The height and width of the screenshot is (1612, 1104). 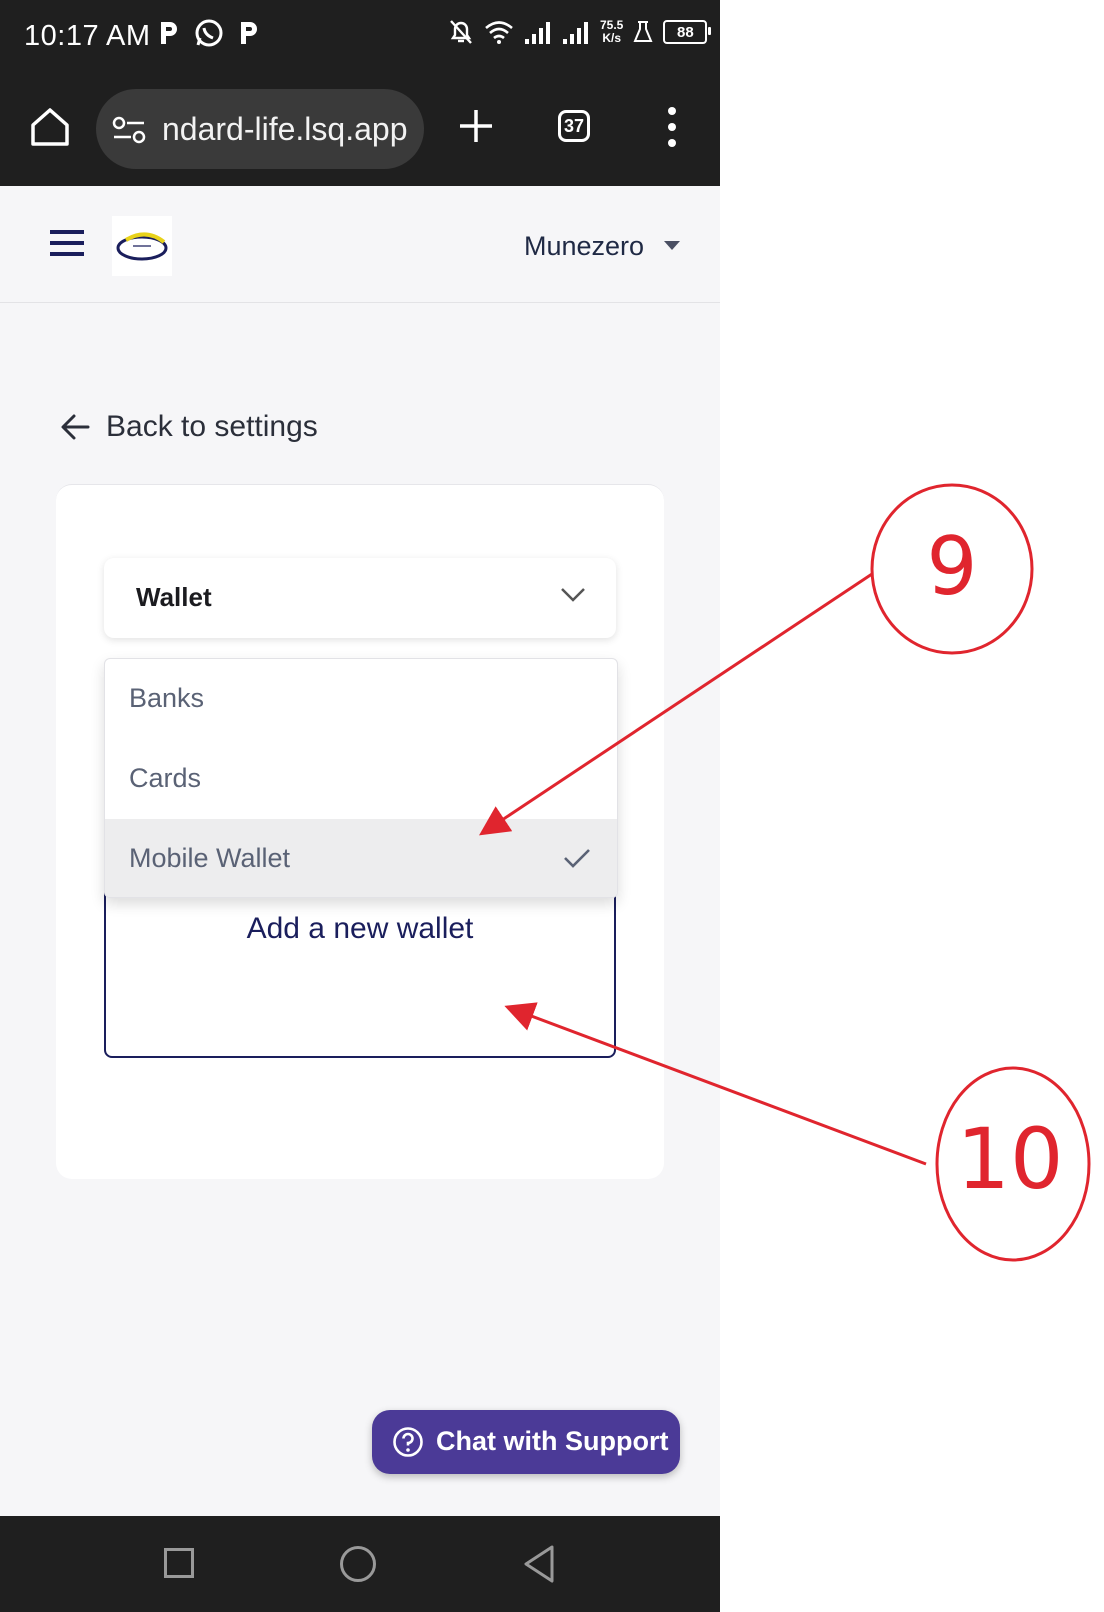 I want to click on home-icon, so click(x=50, y=127).